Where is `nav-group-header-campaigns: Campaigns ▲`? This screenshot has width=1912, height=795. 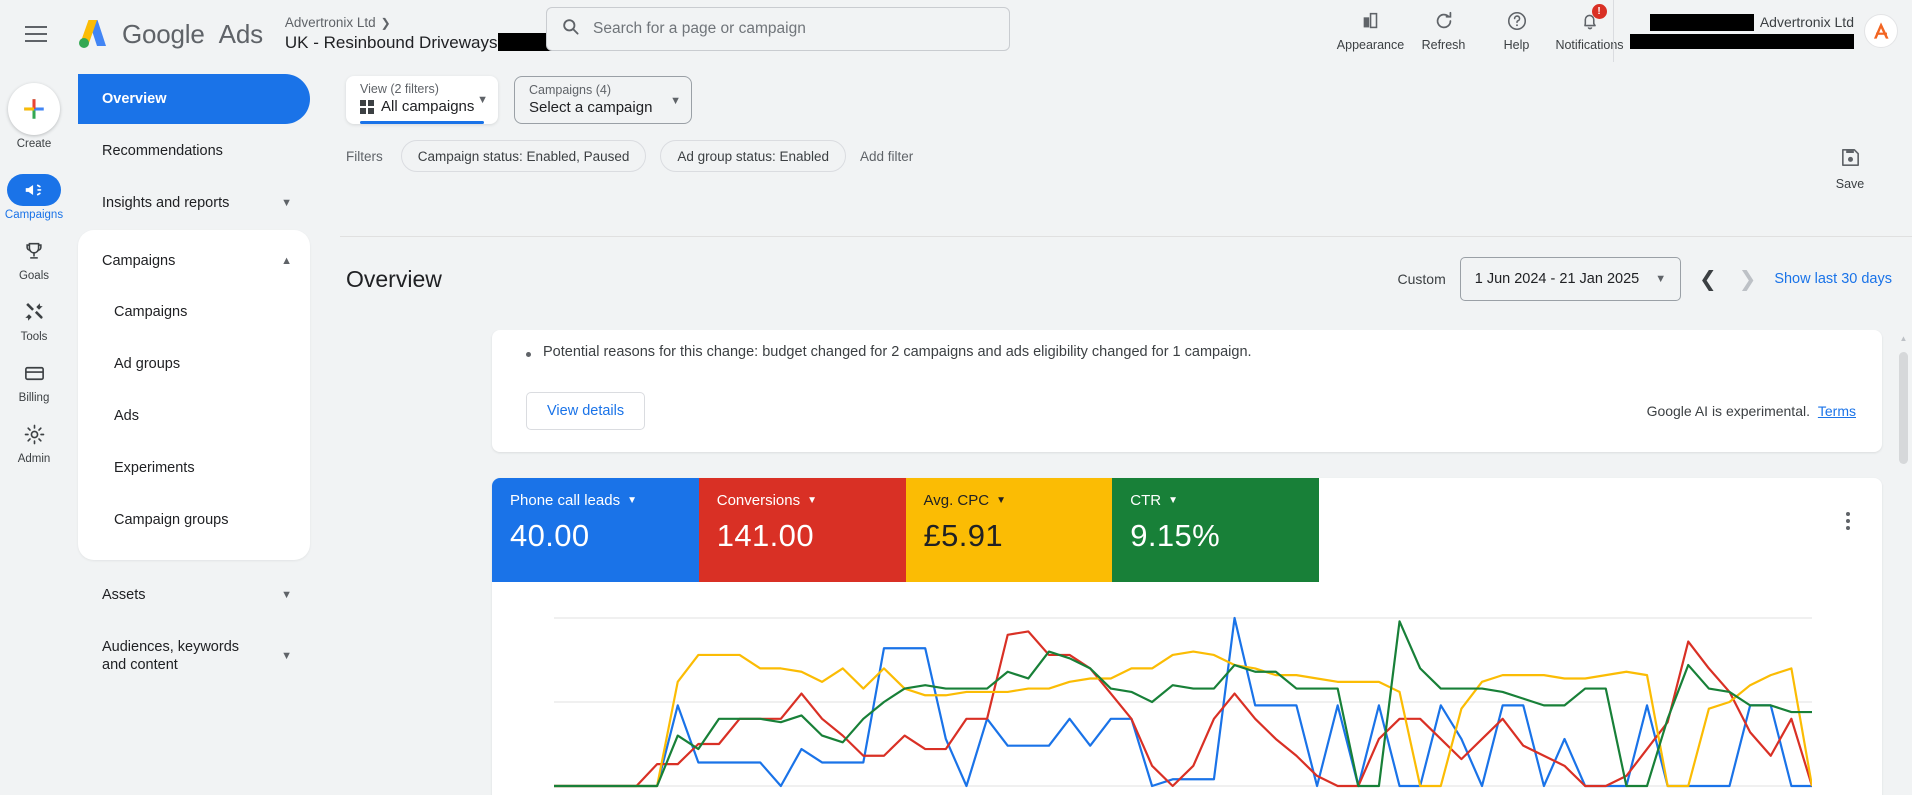 nav-group-header-campaigns: Campaigns ▲ is located at coordinates (194, 261).